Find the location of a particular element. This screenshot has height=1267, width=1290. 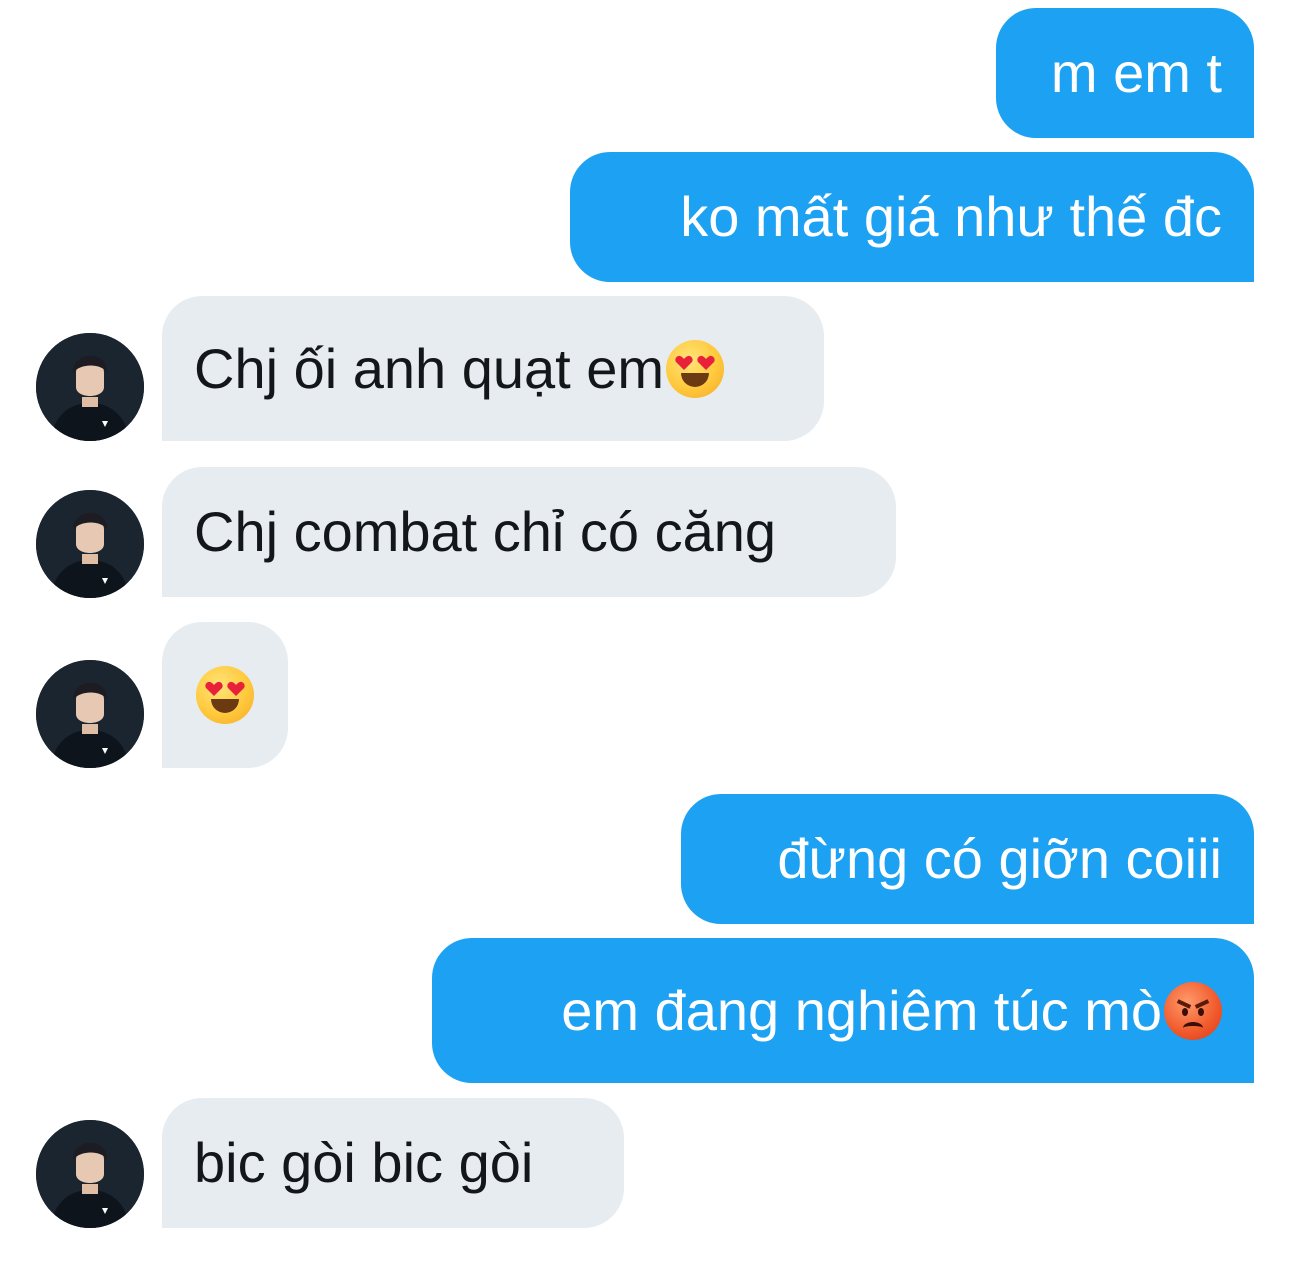

outgoing-message: ko mất giá như thế đc is located at coordinates (912, 217).